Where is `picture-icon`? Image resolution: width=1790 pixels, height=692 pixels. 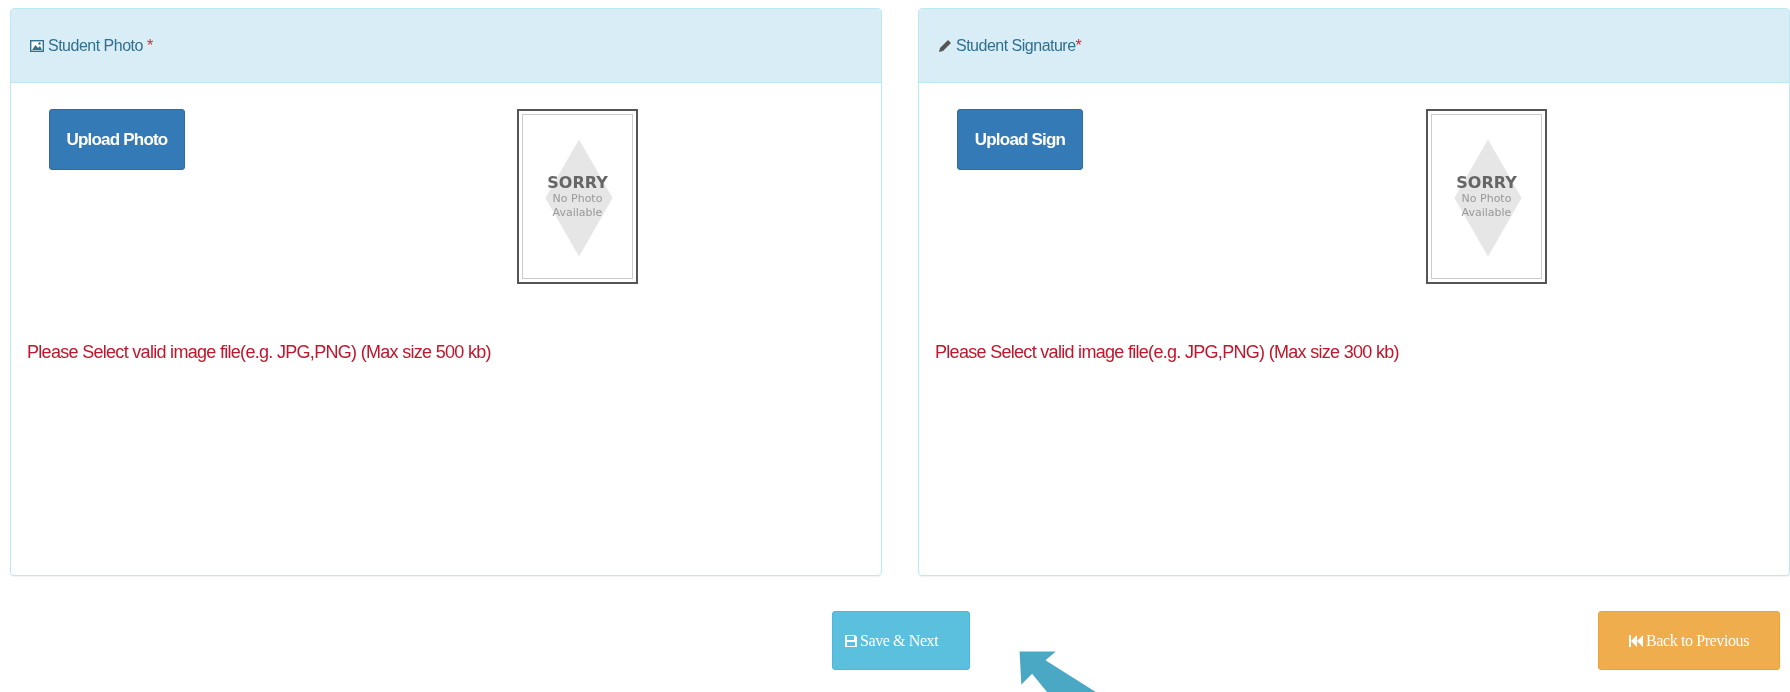 picture-icon is located at coordinates (37, 45).